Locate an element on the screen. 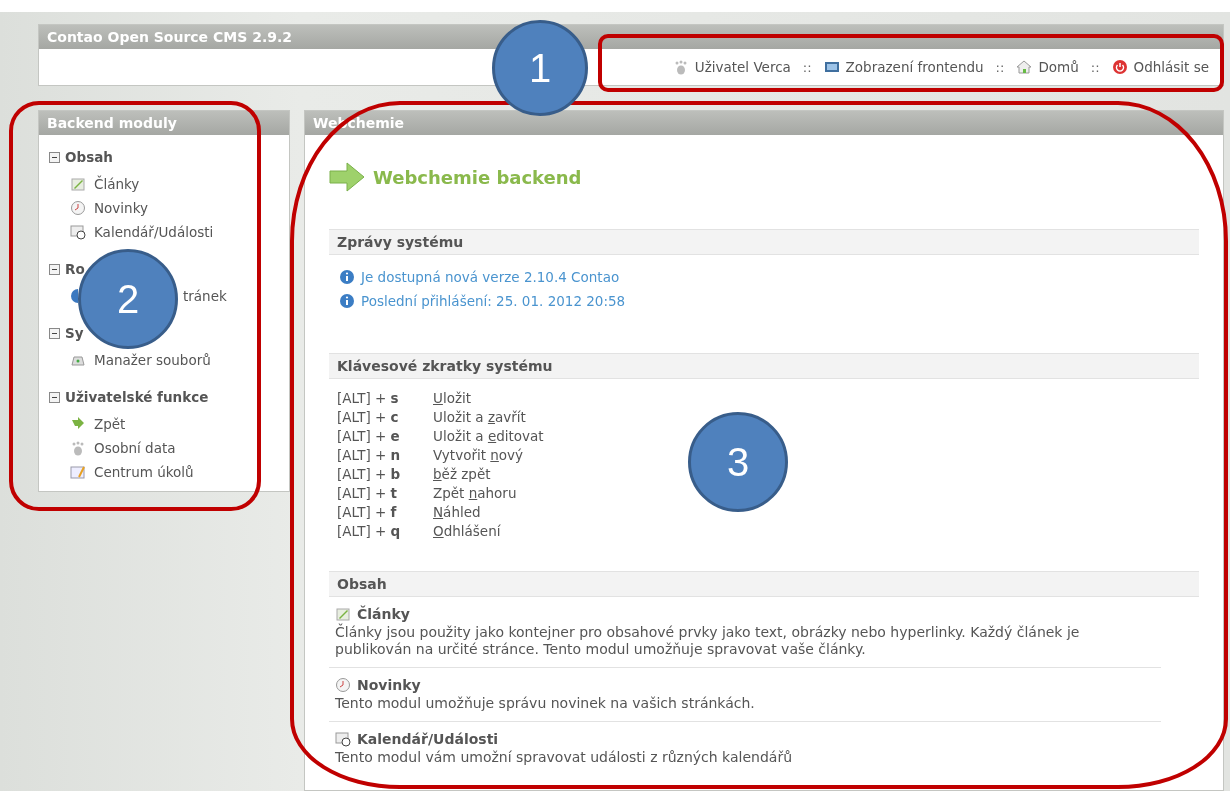 This screenshot has height=791, width=1230. section-header: Klávesové zkratky systému is located at coordinates (764, 366).